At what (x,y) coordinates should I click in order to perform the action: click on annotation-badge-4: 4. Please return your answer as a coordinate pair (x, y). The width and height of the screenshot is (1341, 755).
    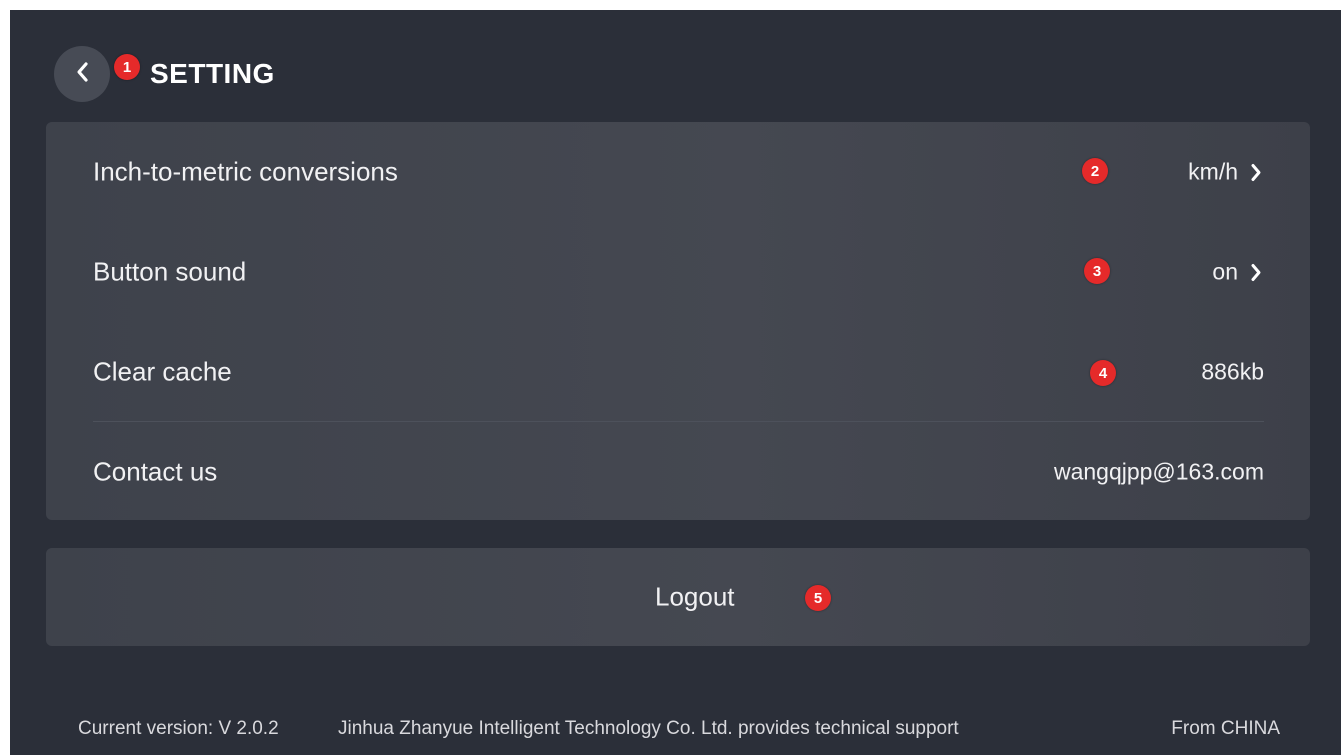
    Looking at the image, I should click on (1103, 373).